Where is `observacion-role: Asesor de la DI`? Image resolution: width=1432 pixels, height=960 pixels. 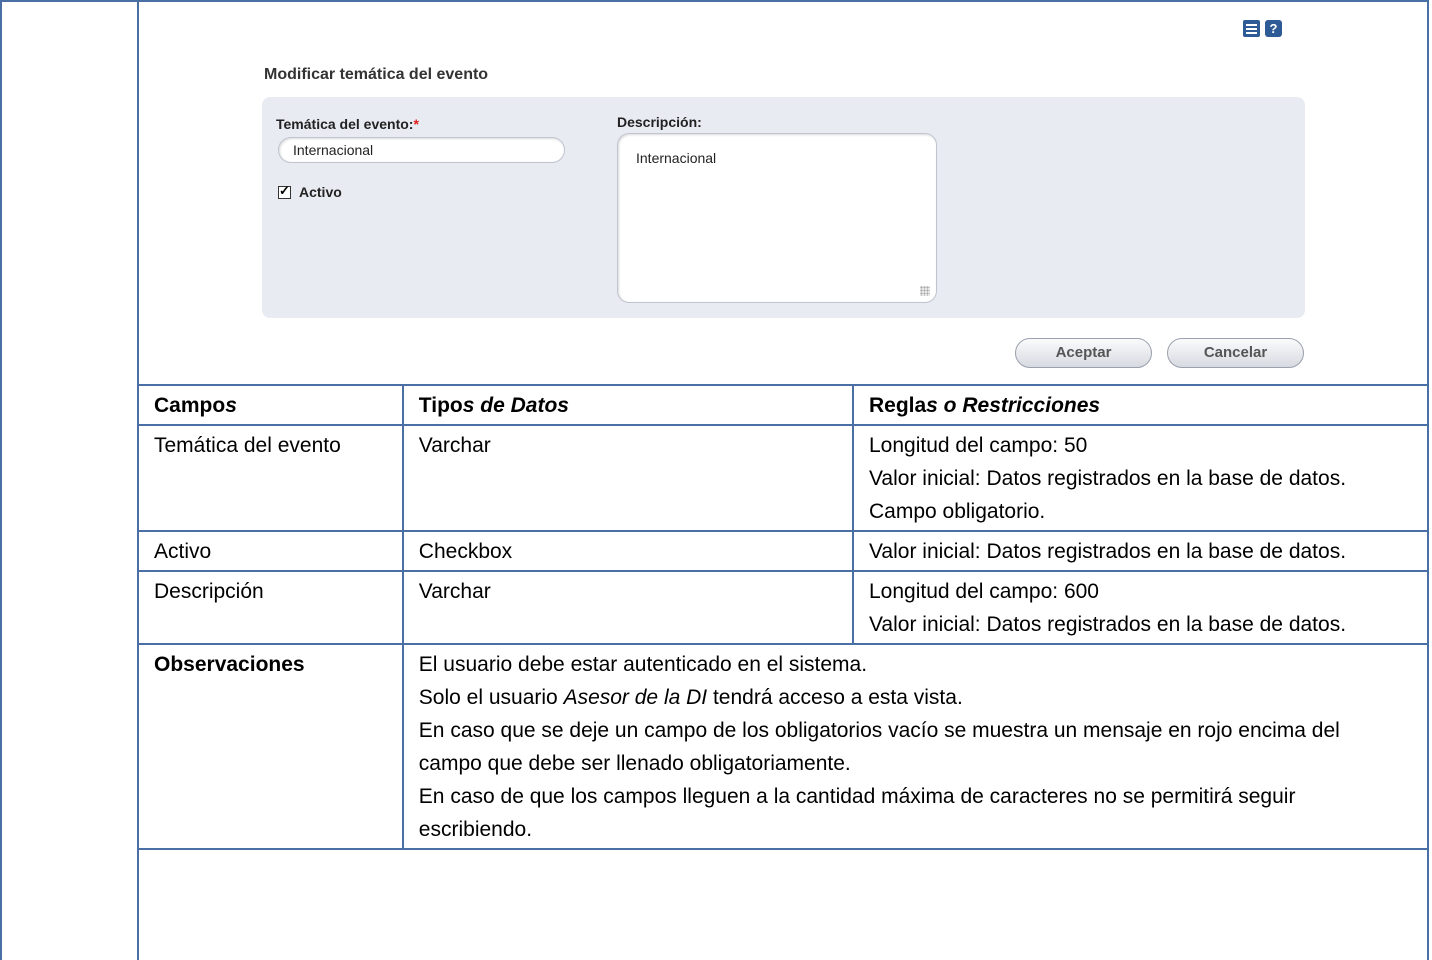
observacion-role: Asesor de la DI is located at coordinates (635, 697).